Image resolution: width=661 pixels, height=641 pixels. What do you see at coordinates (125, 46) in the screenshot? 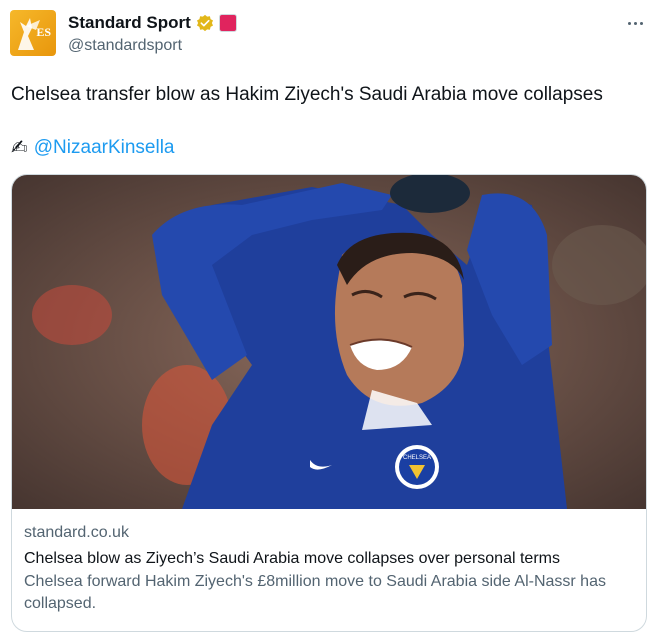
I see `handle: @standardsport` at bounding box center [125, 46].